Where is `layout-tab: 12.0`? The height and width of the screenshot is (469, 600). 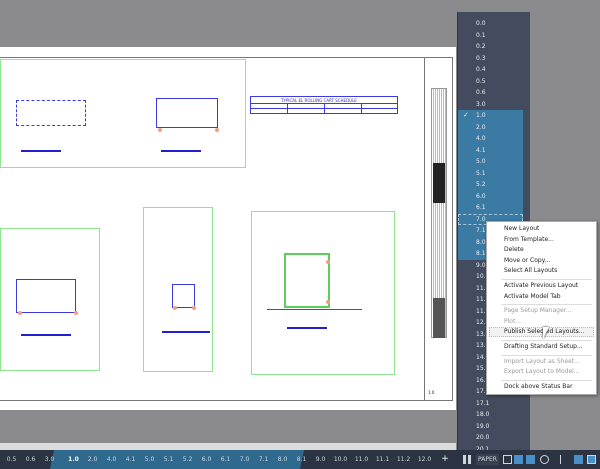 layout-tab: 12.0 is located at coordinates (424, 459).